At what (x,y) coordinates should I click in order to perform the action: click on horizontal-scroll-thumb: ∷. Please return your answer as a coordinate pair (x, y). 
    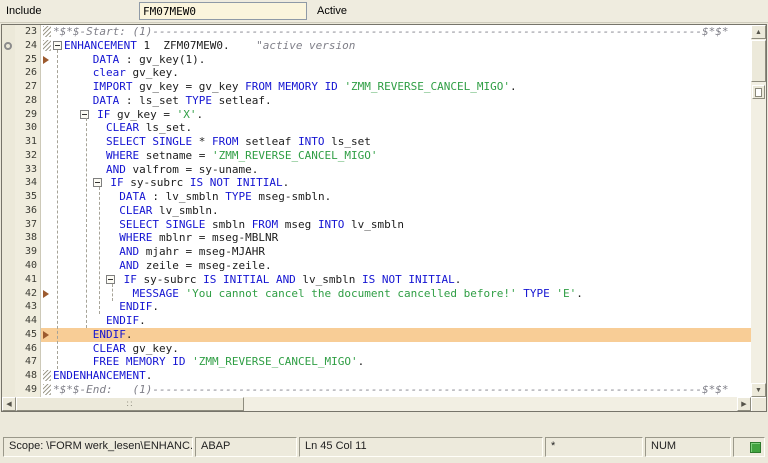
    Looking at the image, I should click on (130, 404).